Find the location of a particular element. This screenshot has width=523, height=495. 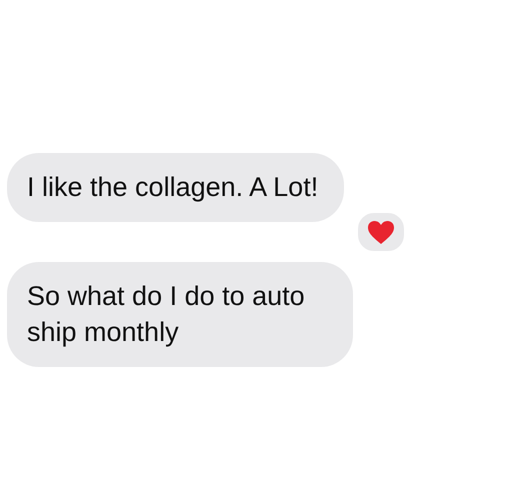

message-bubble: So what do I do to auto ship monthly is located at coordinates (180, 314).